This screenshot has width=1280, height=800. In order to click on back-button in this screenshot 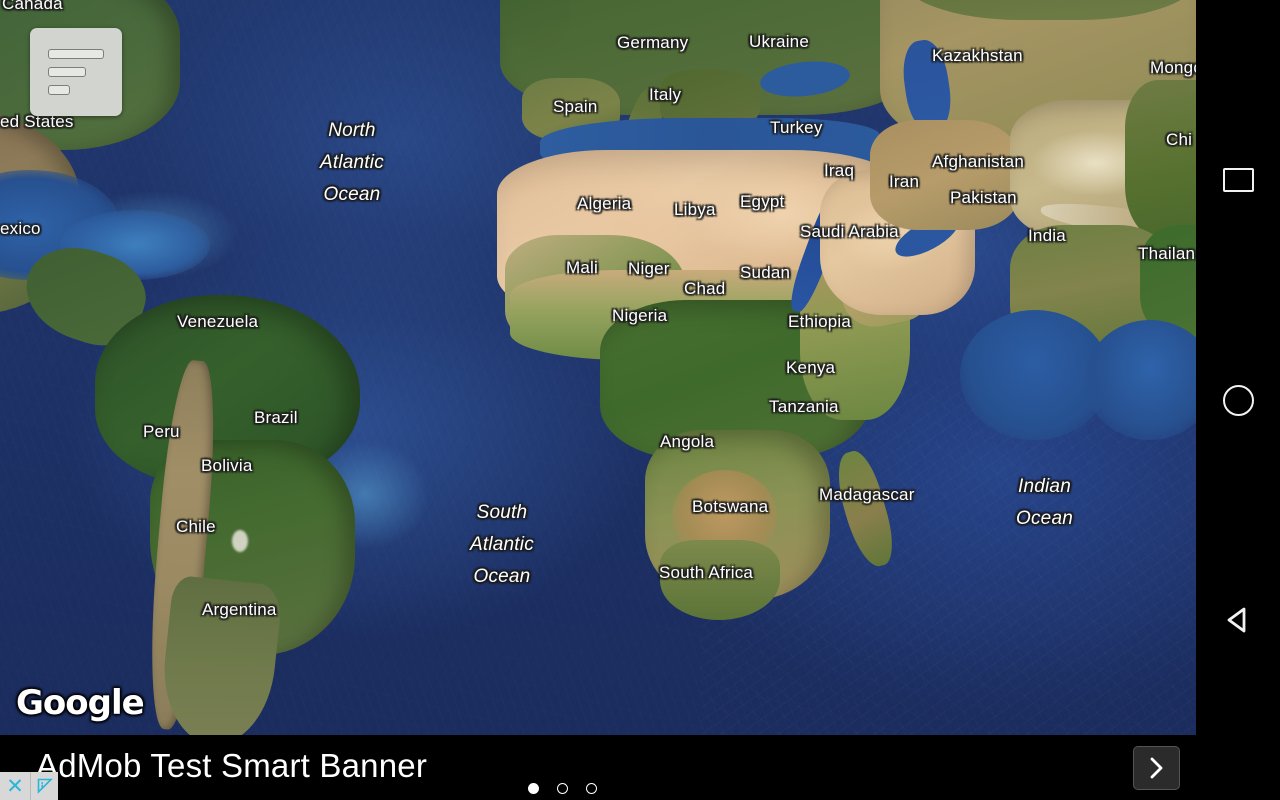, I will do `click(1238, 620)`.